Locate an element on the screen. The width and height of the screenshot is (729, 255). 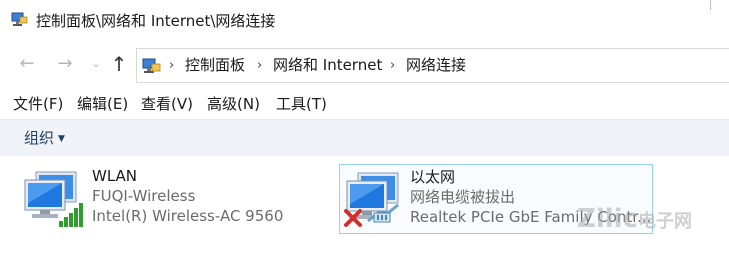
adapter-device: Intel(R) Wireless-AC 9560 is located at coordinates (188, 216).